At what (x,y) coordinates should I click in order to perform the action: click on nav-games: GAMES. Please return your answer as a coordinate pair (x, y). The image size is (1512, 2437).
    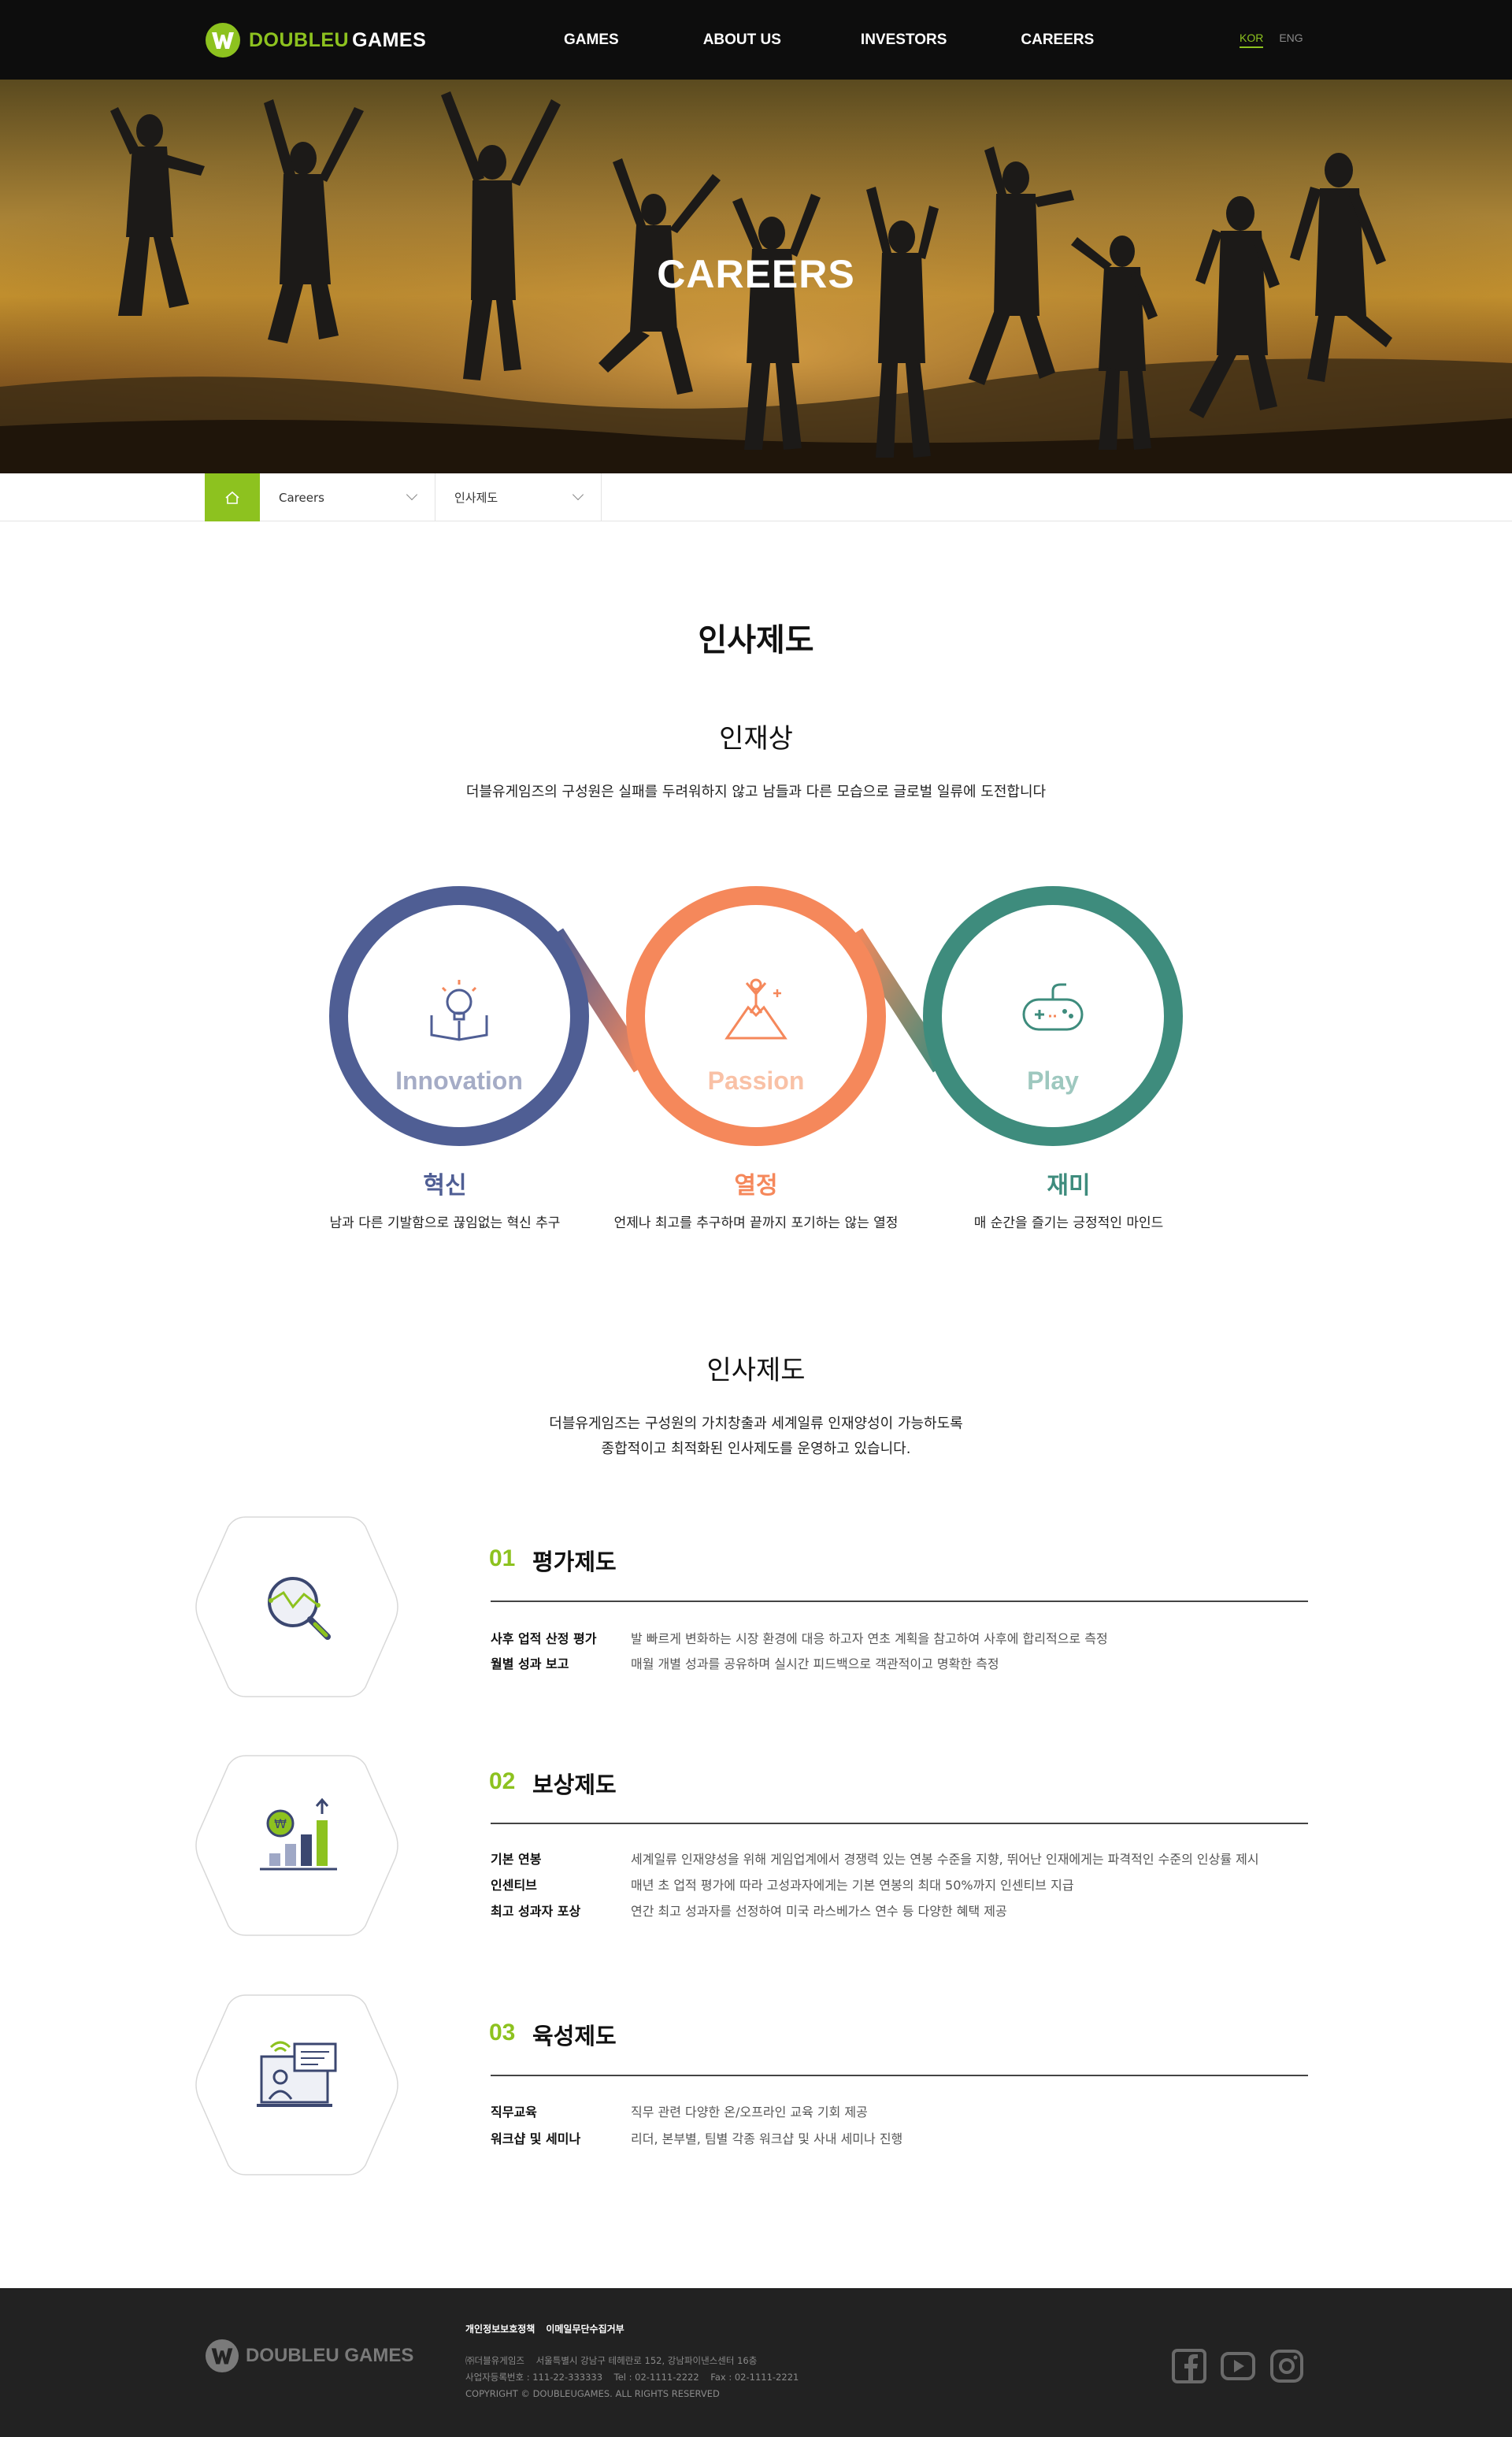
    Looking at the image, I should click on (591, 40).